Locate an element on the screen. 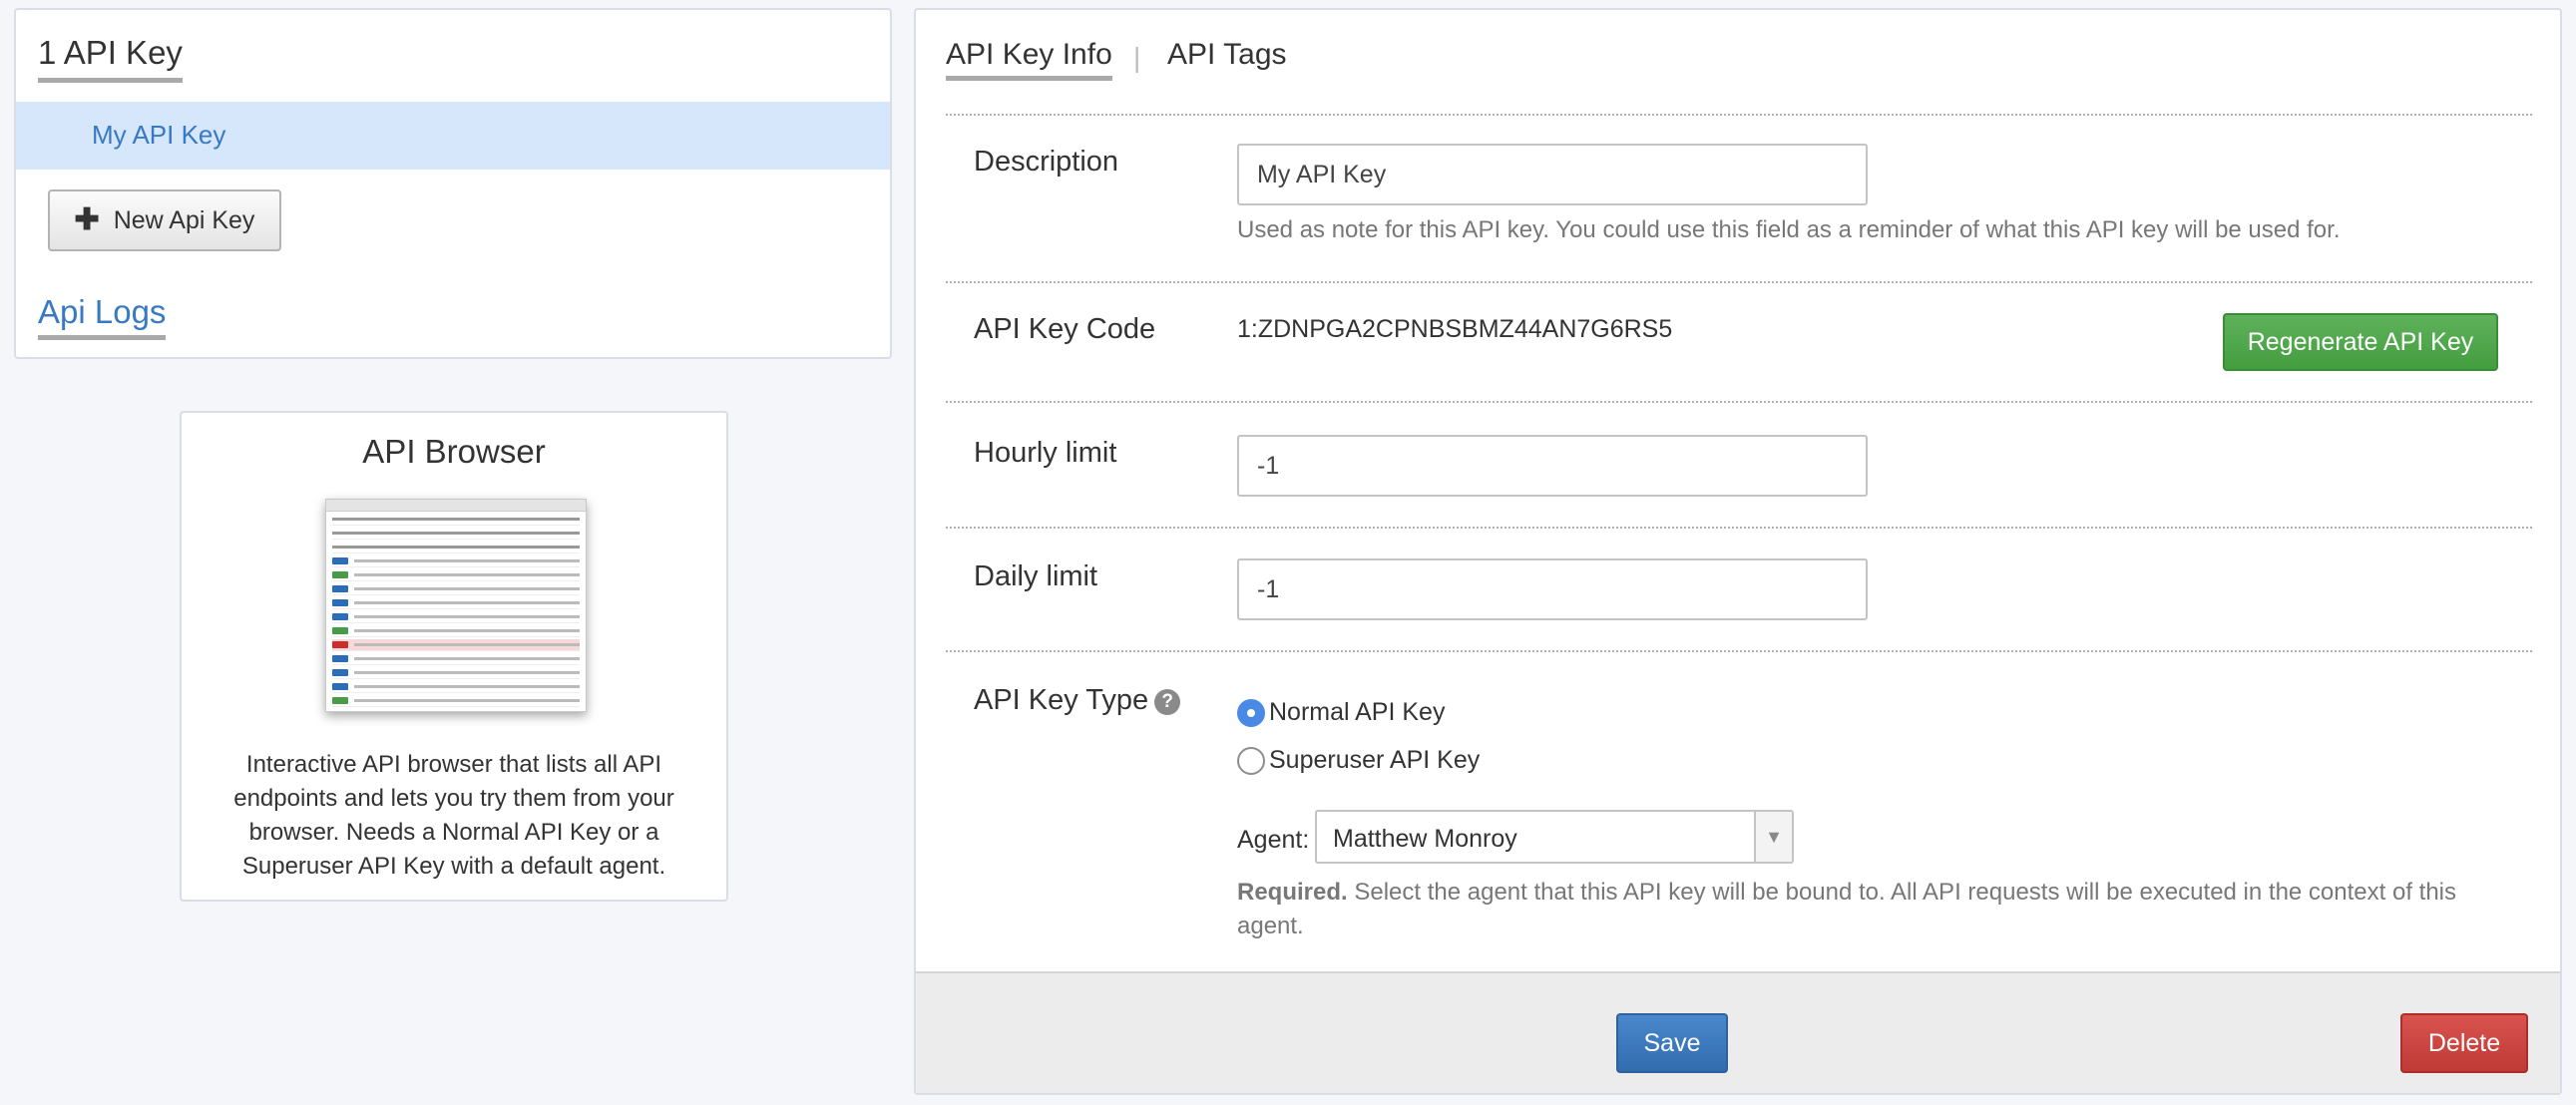 This screenshot has width=2576, height=1105. normal-api-key-option: Normal API Key is located at coordinates (1341, 712).